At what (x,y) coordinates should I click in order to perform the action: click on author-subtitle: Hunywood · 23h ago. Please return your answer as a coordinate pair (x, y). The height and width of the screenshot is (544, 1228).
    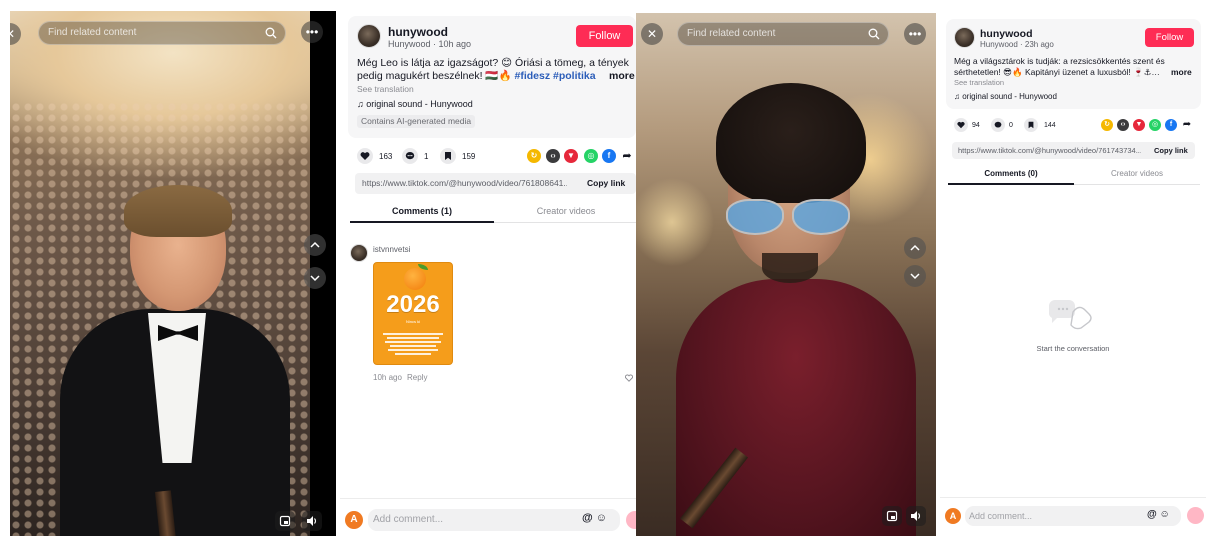
    Looking at the image, I should click on (1017, 44).